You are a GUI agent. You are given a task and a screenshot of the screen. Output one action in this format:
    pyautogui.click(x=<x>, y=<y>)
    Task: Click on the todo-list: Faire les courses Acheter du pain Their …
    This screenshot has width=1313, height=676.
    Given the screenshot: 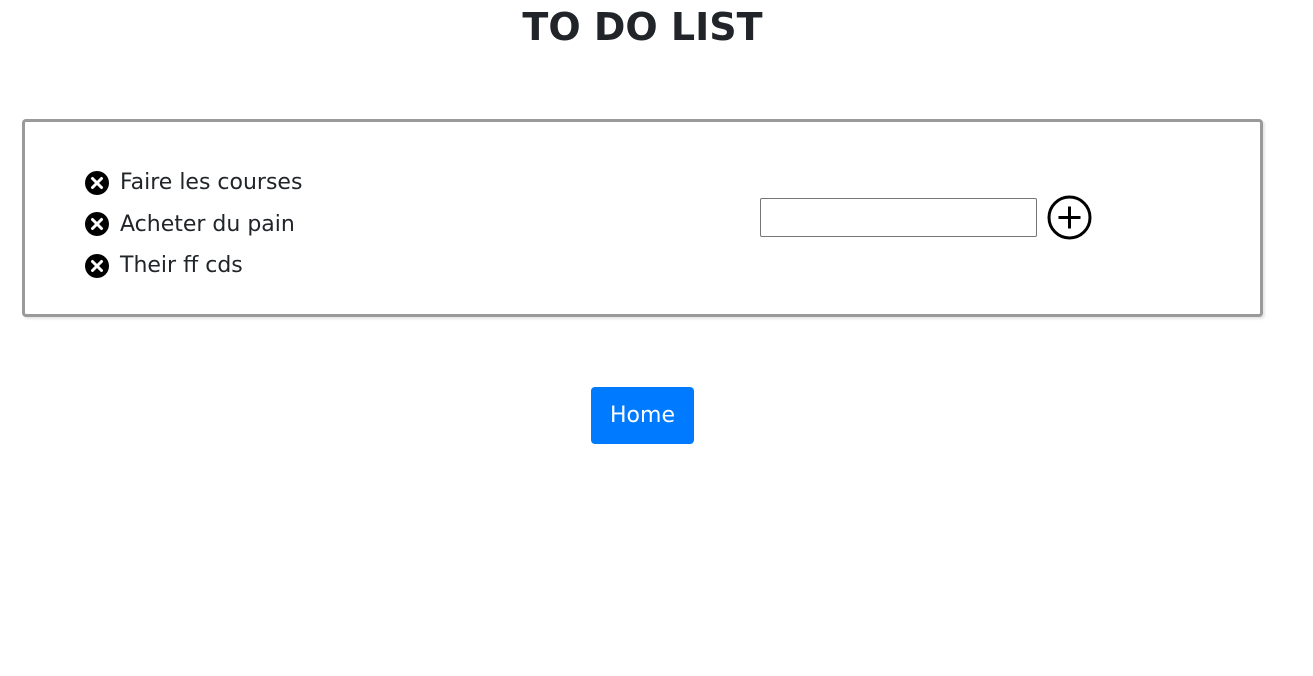 What is the action you would take?
    pyautogui.click(x=193, y=224)
    